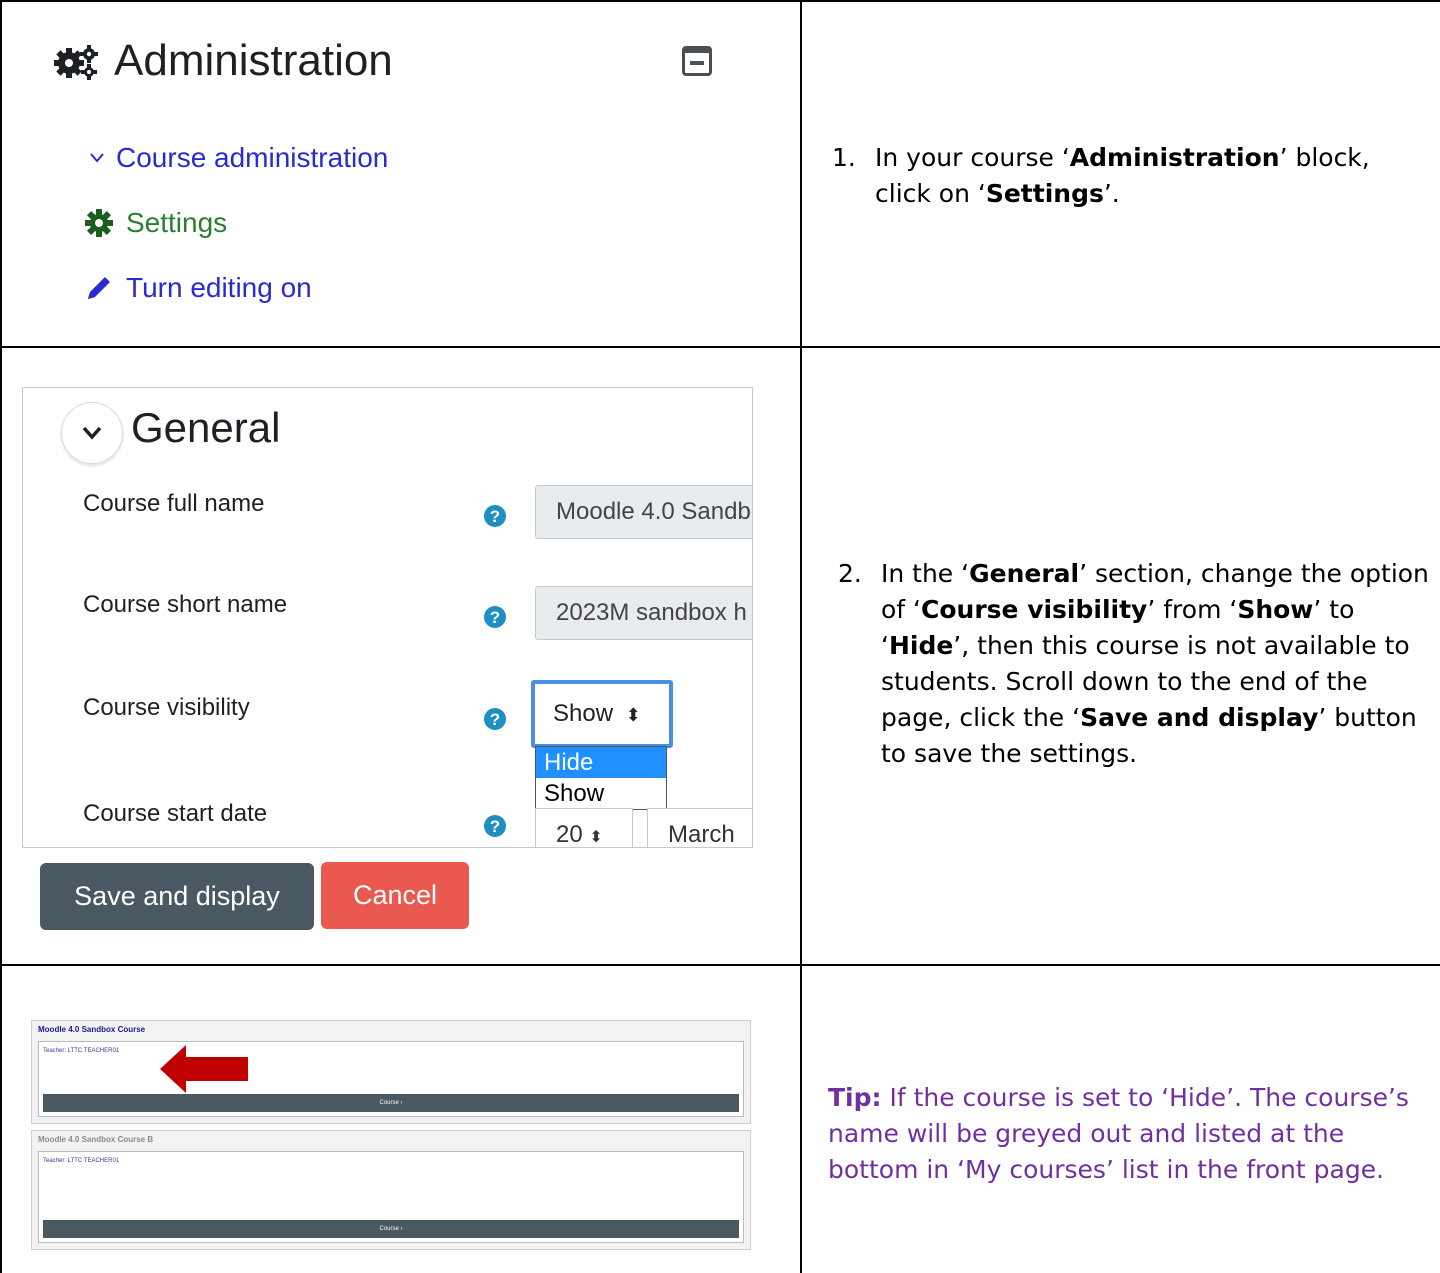 The image size is (1440, 1273). Describe the element at coordinates (697, 51) in the screenshot. I see `collapse-block-icon` at that location.